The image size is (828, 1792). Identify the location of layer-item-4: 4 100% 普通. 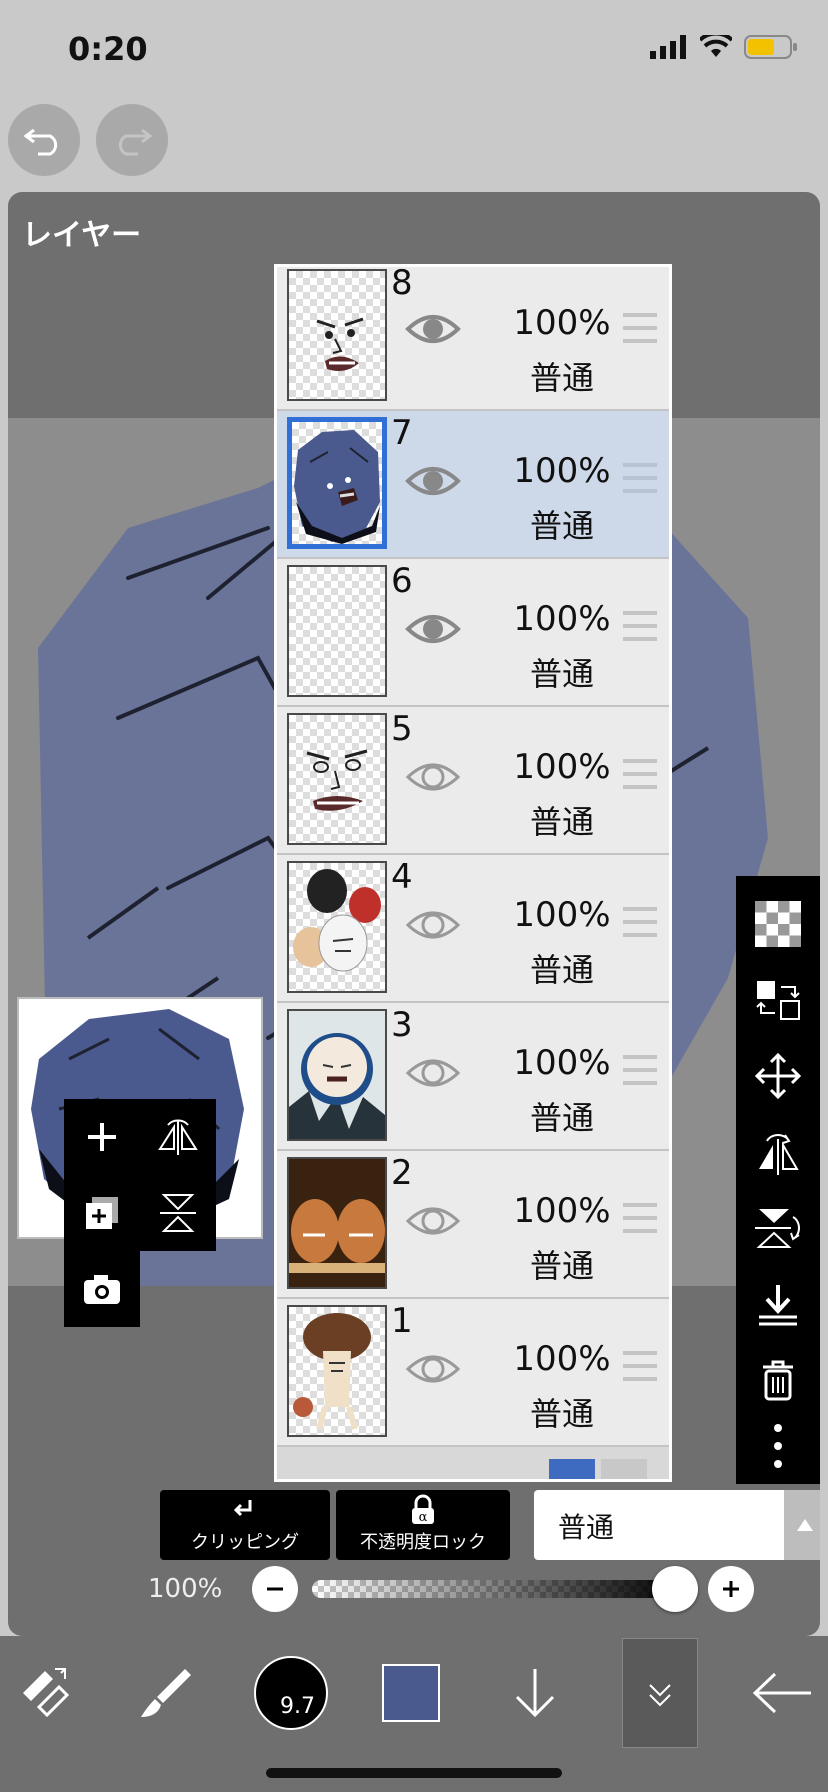
(473, 929).